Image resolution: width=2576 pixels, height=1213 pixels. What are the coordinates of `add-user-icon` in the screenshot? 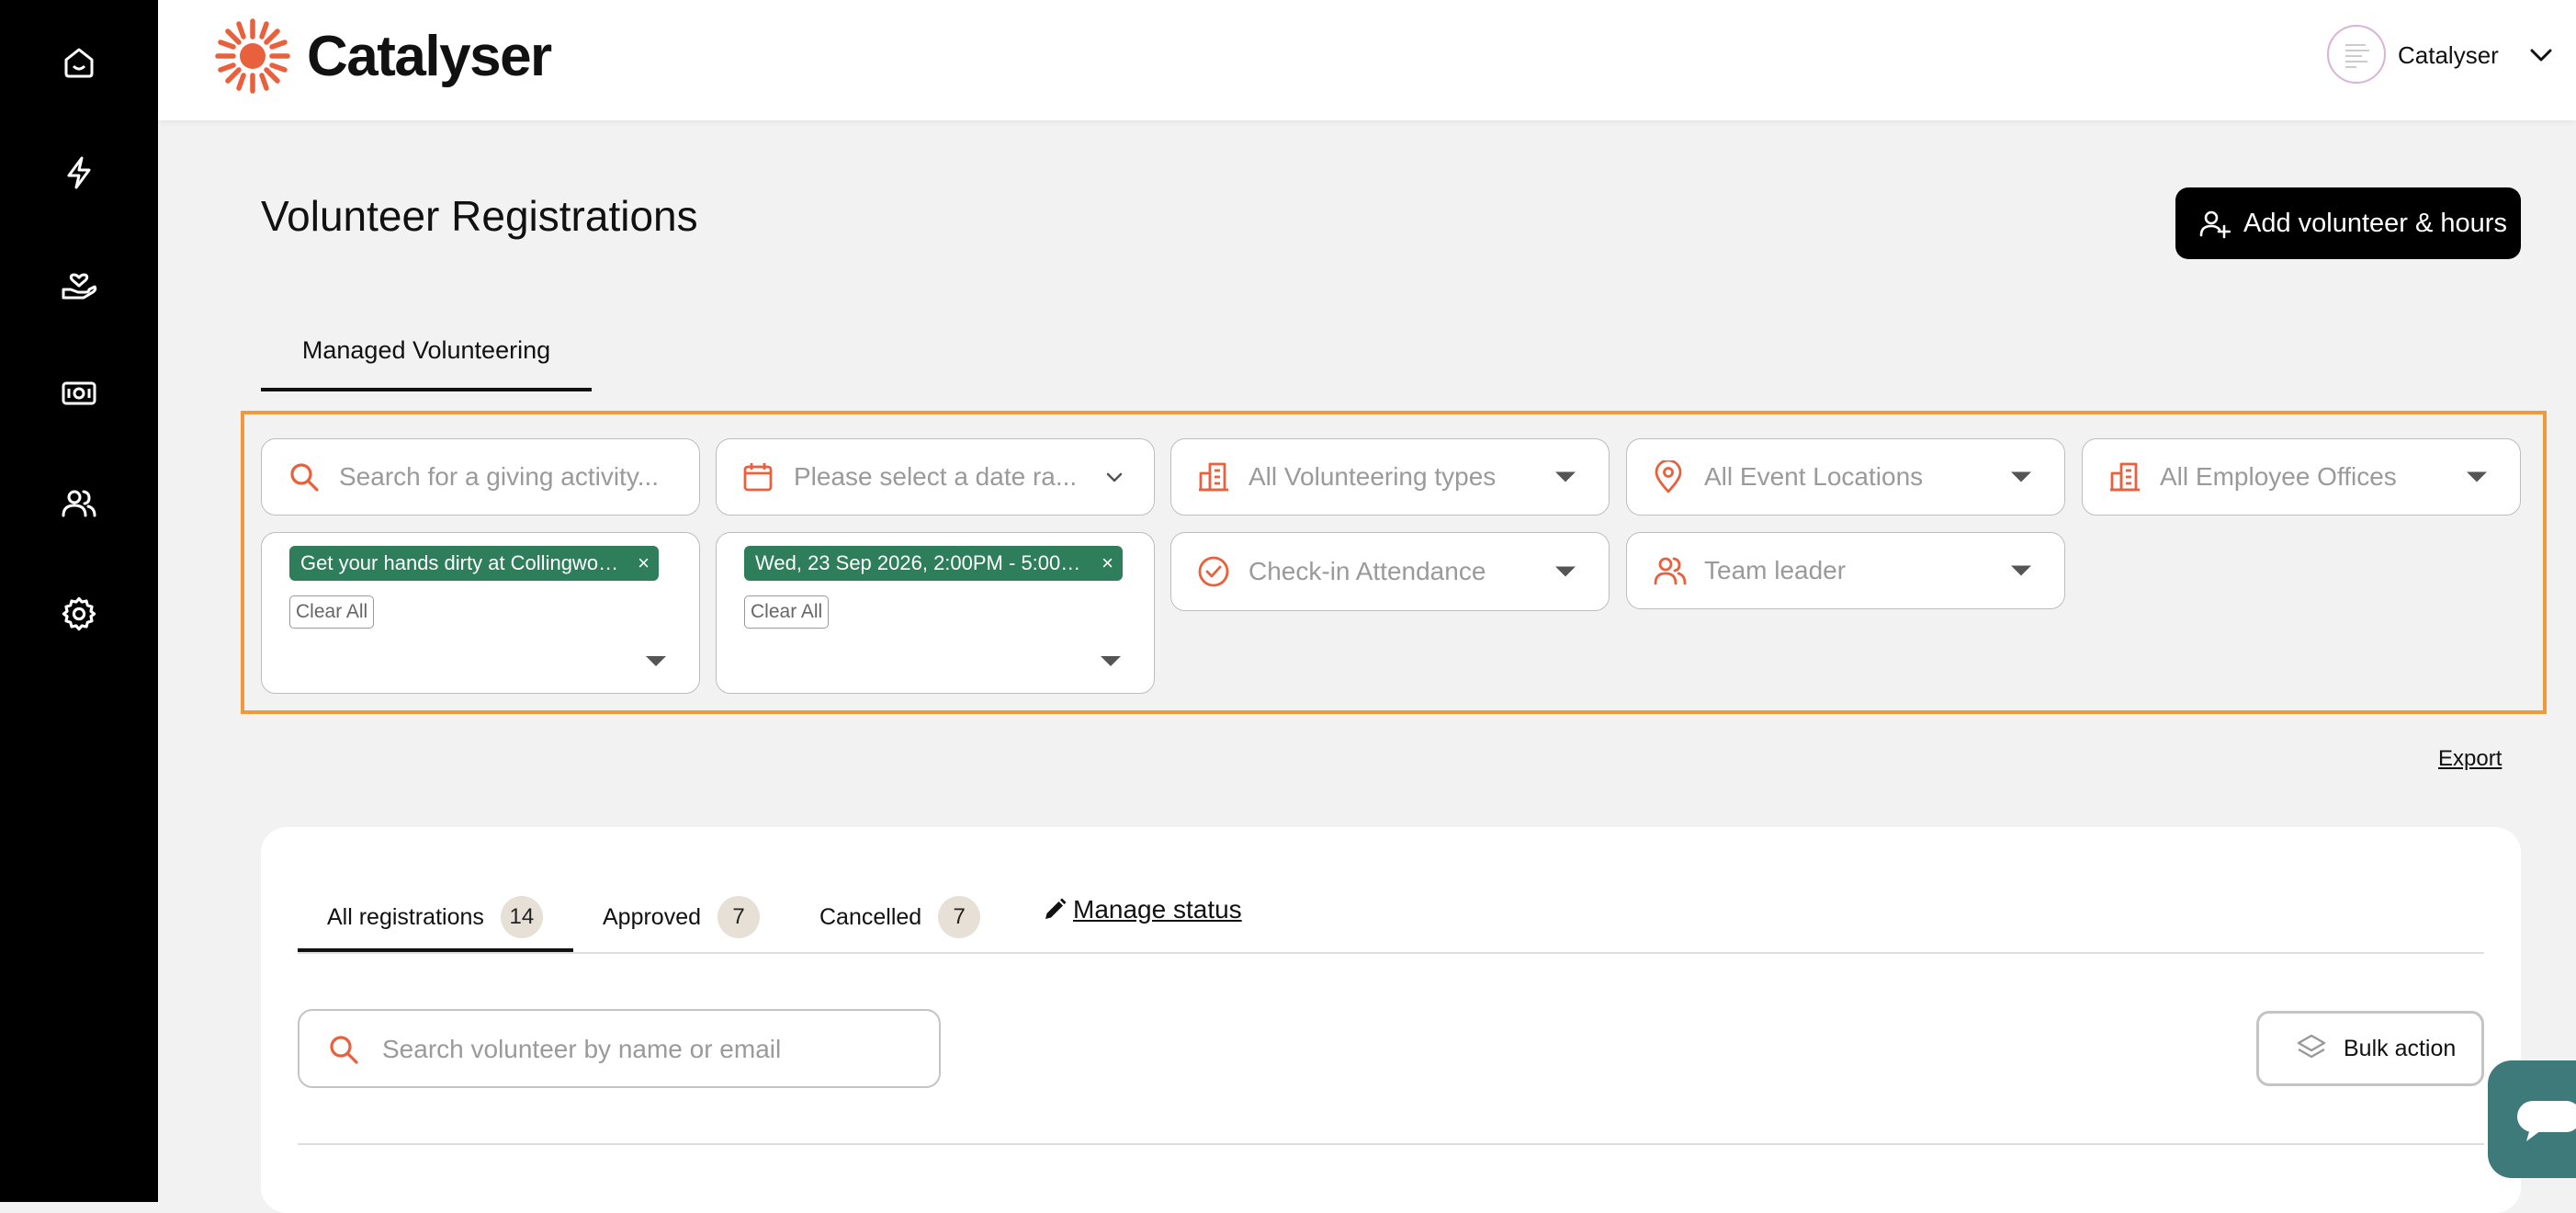 It's located at (2215, 225).